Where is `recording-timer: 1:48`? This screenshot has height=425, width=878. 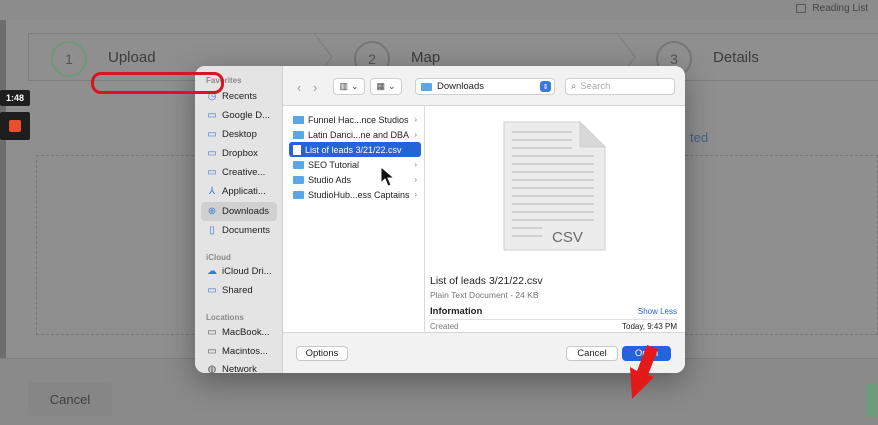 recording-timer: 1:48 is located at coordinates (15, 98).